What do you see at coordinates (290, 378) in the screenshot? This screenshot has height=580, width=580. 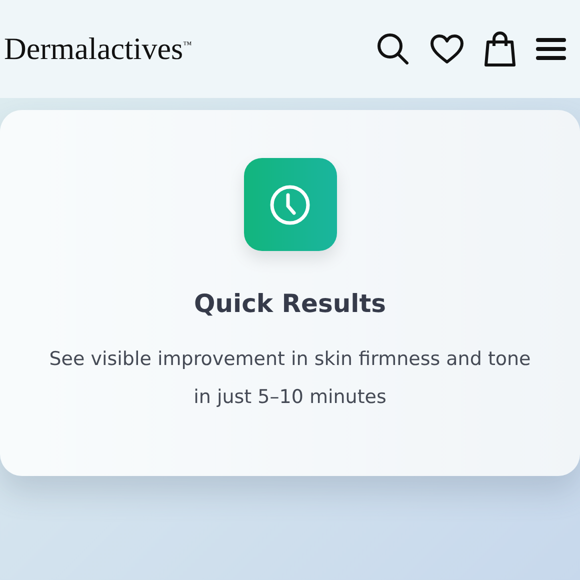 I see `feature-description: See visible improvement in skin firmness and tone in just 5–10 minutes` at bounding box center [290, 378].